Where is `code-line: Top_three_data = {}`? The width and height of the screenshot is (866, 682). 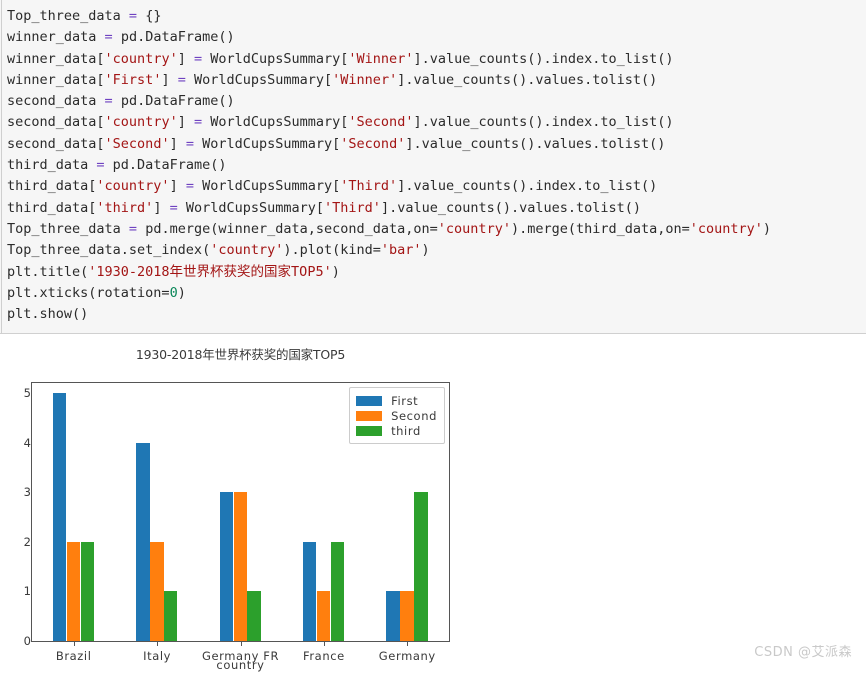
code-line: Top_three_data = {} is located at coordinates (389, 16).